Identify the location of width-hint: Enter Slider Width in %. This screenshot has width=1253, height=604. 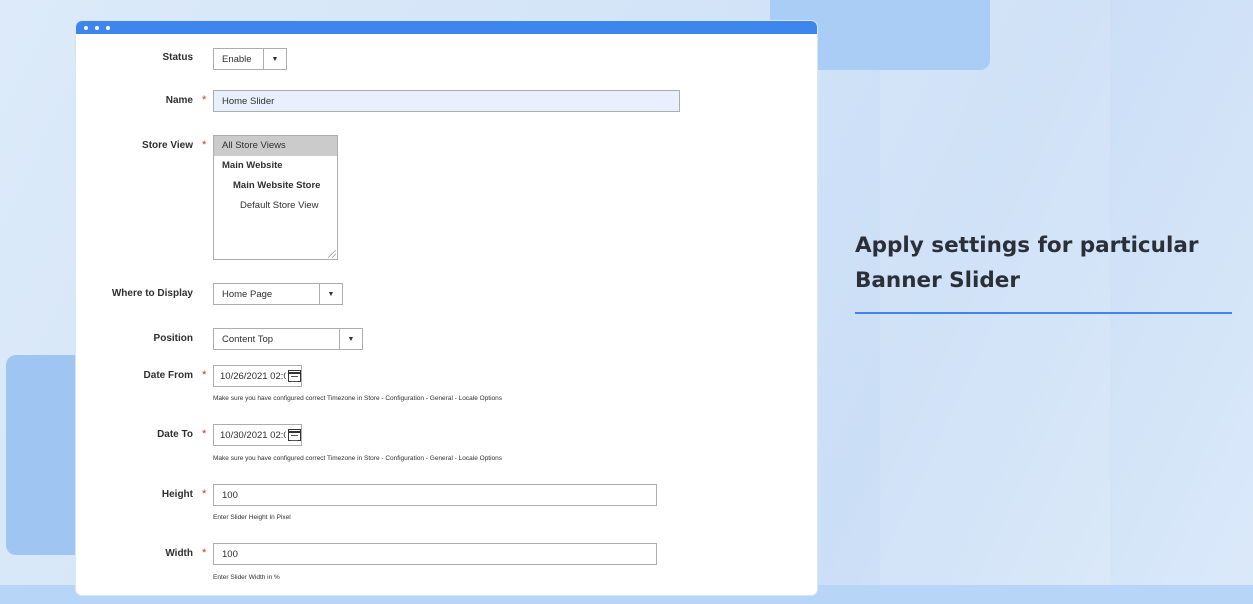
(246, 577).